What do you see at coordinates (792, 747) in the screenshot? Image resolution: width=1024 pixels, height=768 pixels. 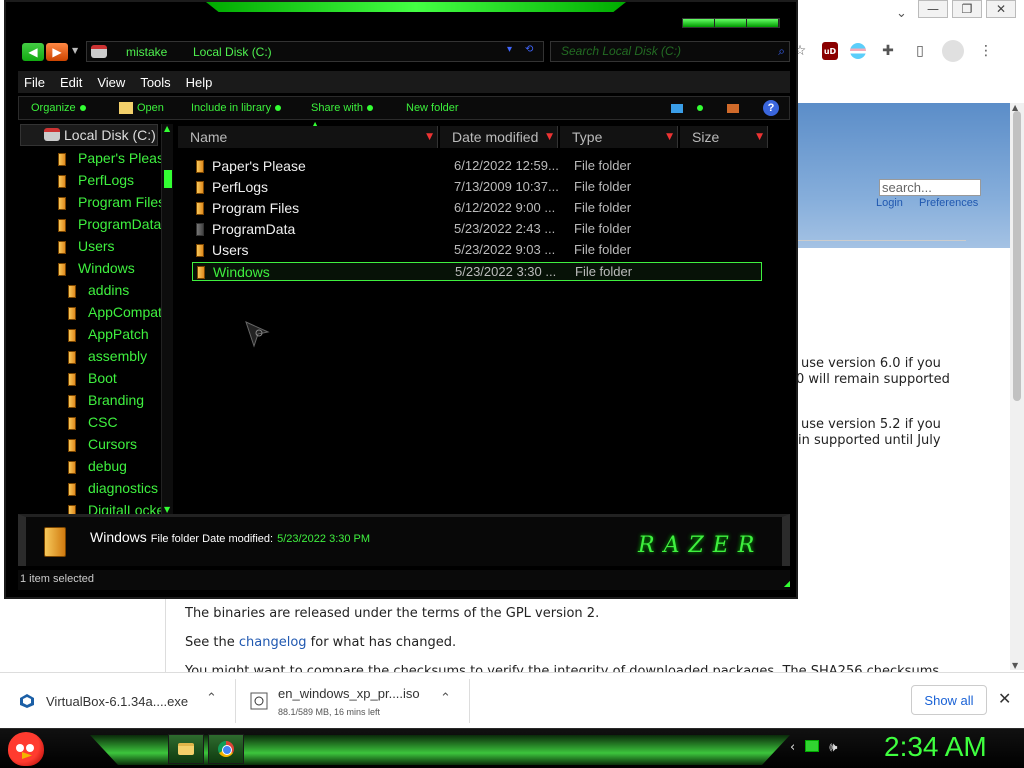 I see `tray-chevron-icon: ‹` at bounding box center [792, 747].